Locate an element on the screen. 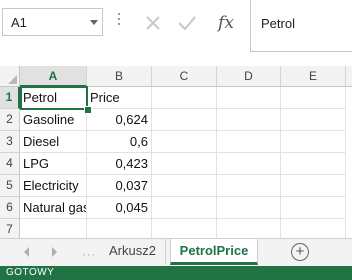 The height and width of the screenshot is (280, 352). row-header-6: 6 is located at coordinates (10, 208).